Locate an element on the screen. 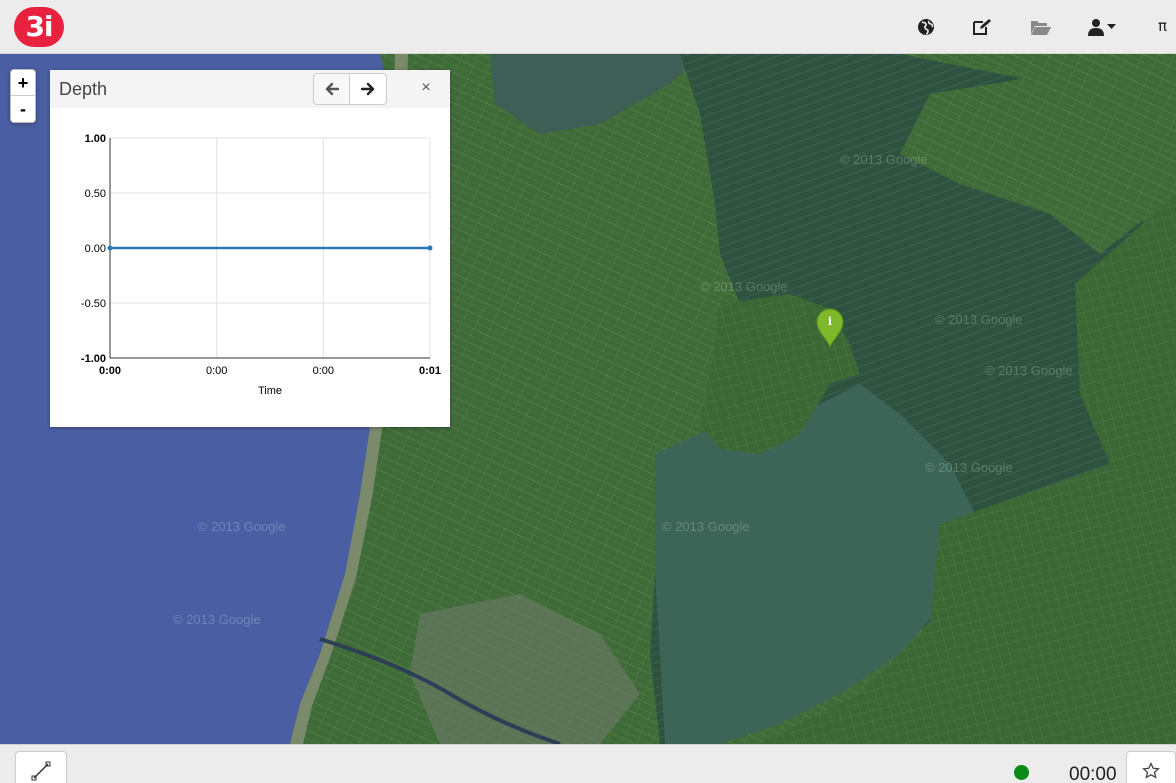 This screenshot has height=783, width=1176. zoom-control: + - is located at coordinates (23, 96).